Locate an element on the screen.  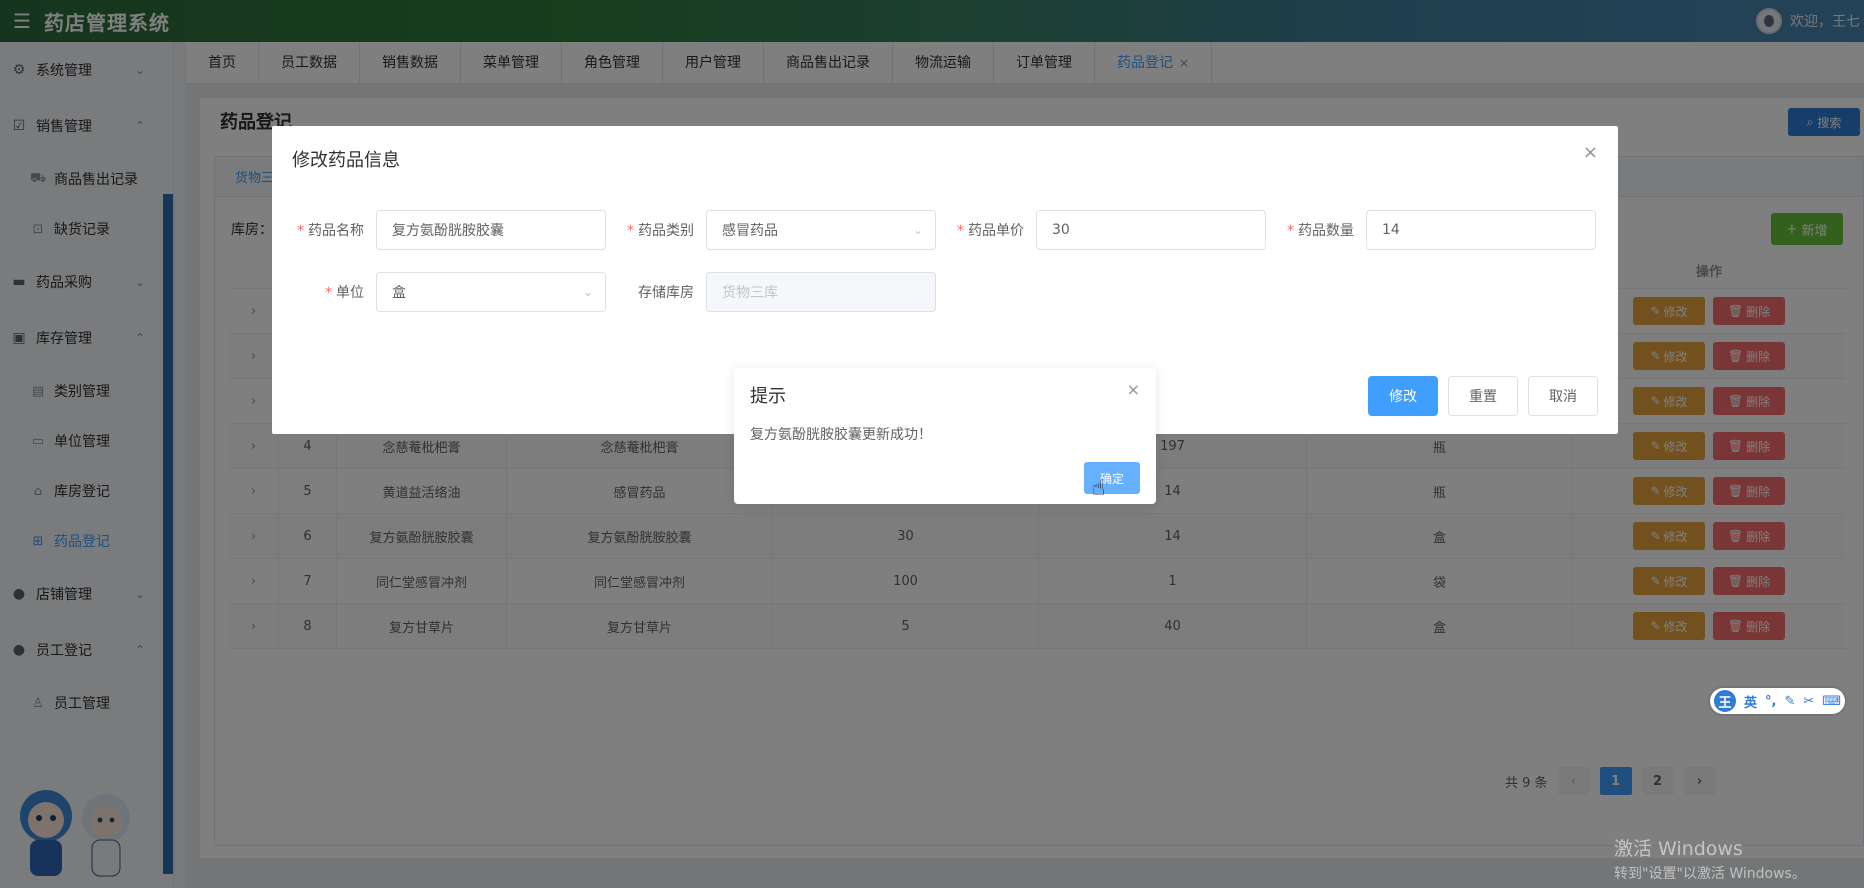
dialog-title: 修改药品信息 is located at coordinates (346, 160).